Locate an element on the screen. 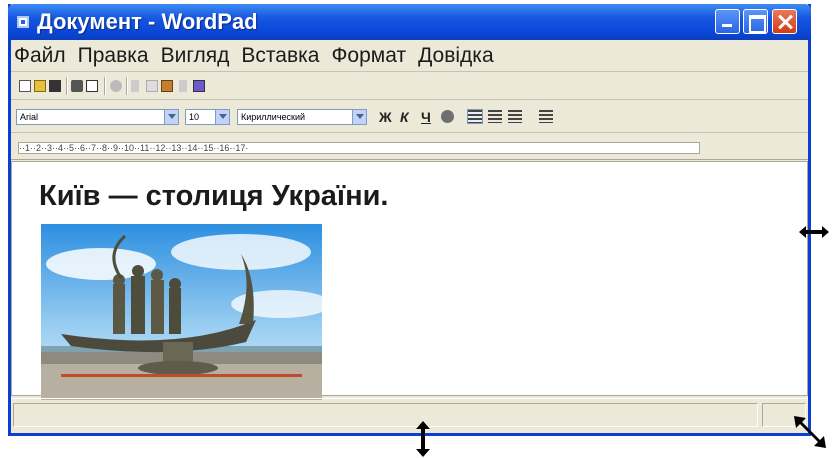 The height and width of the screenshot is (458, 834). close-button is located at coordinates (784, 21).